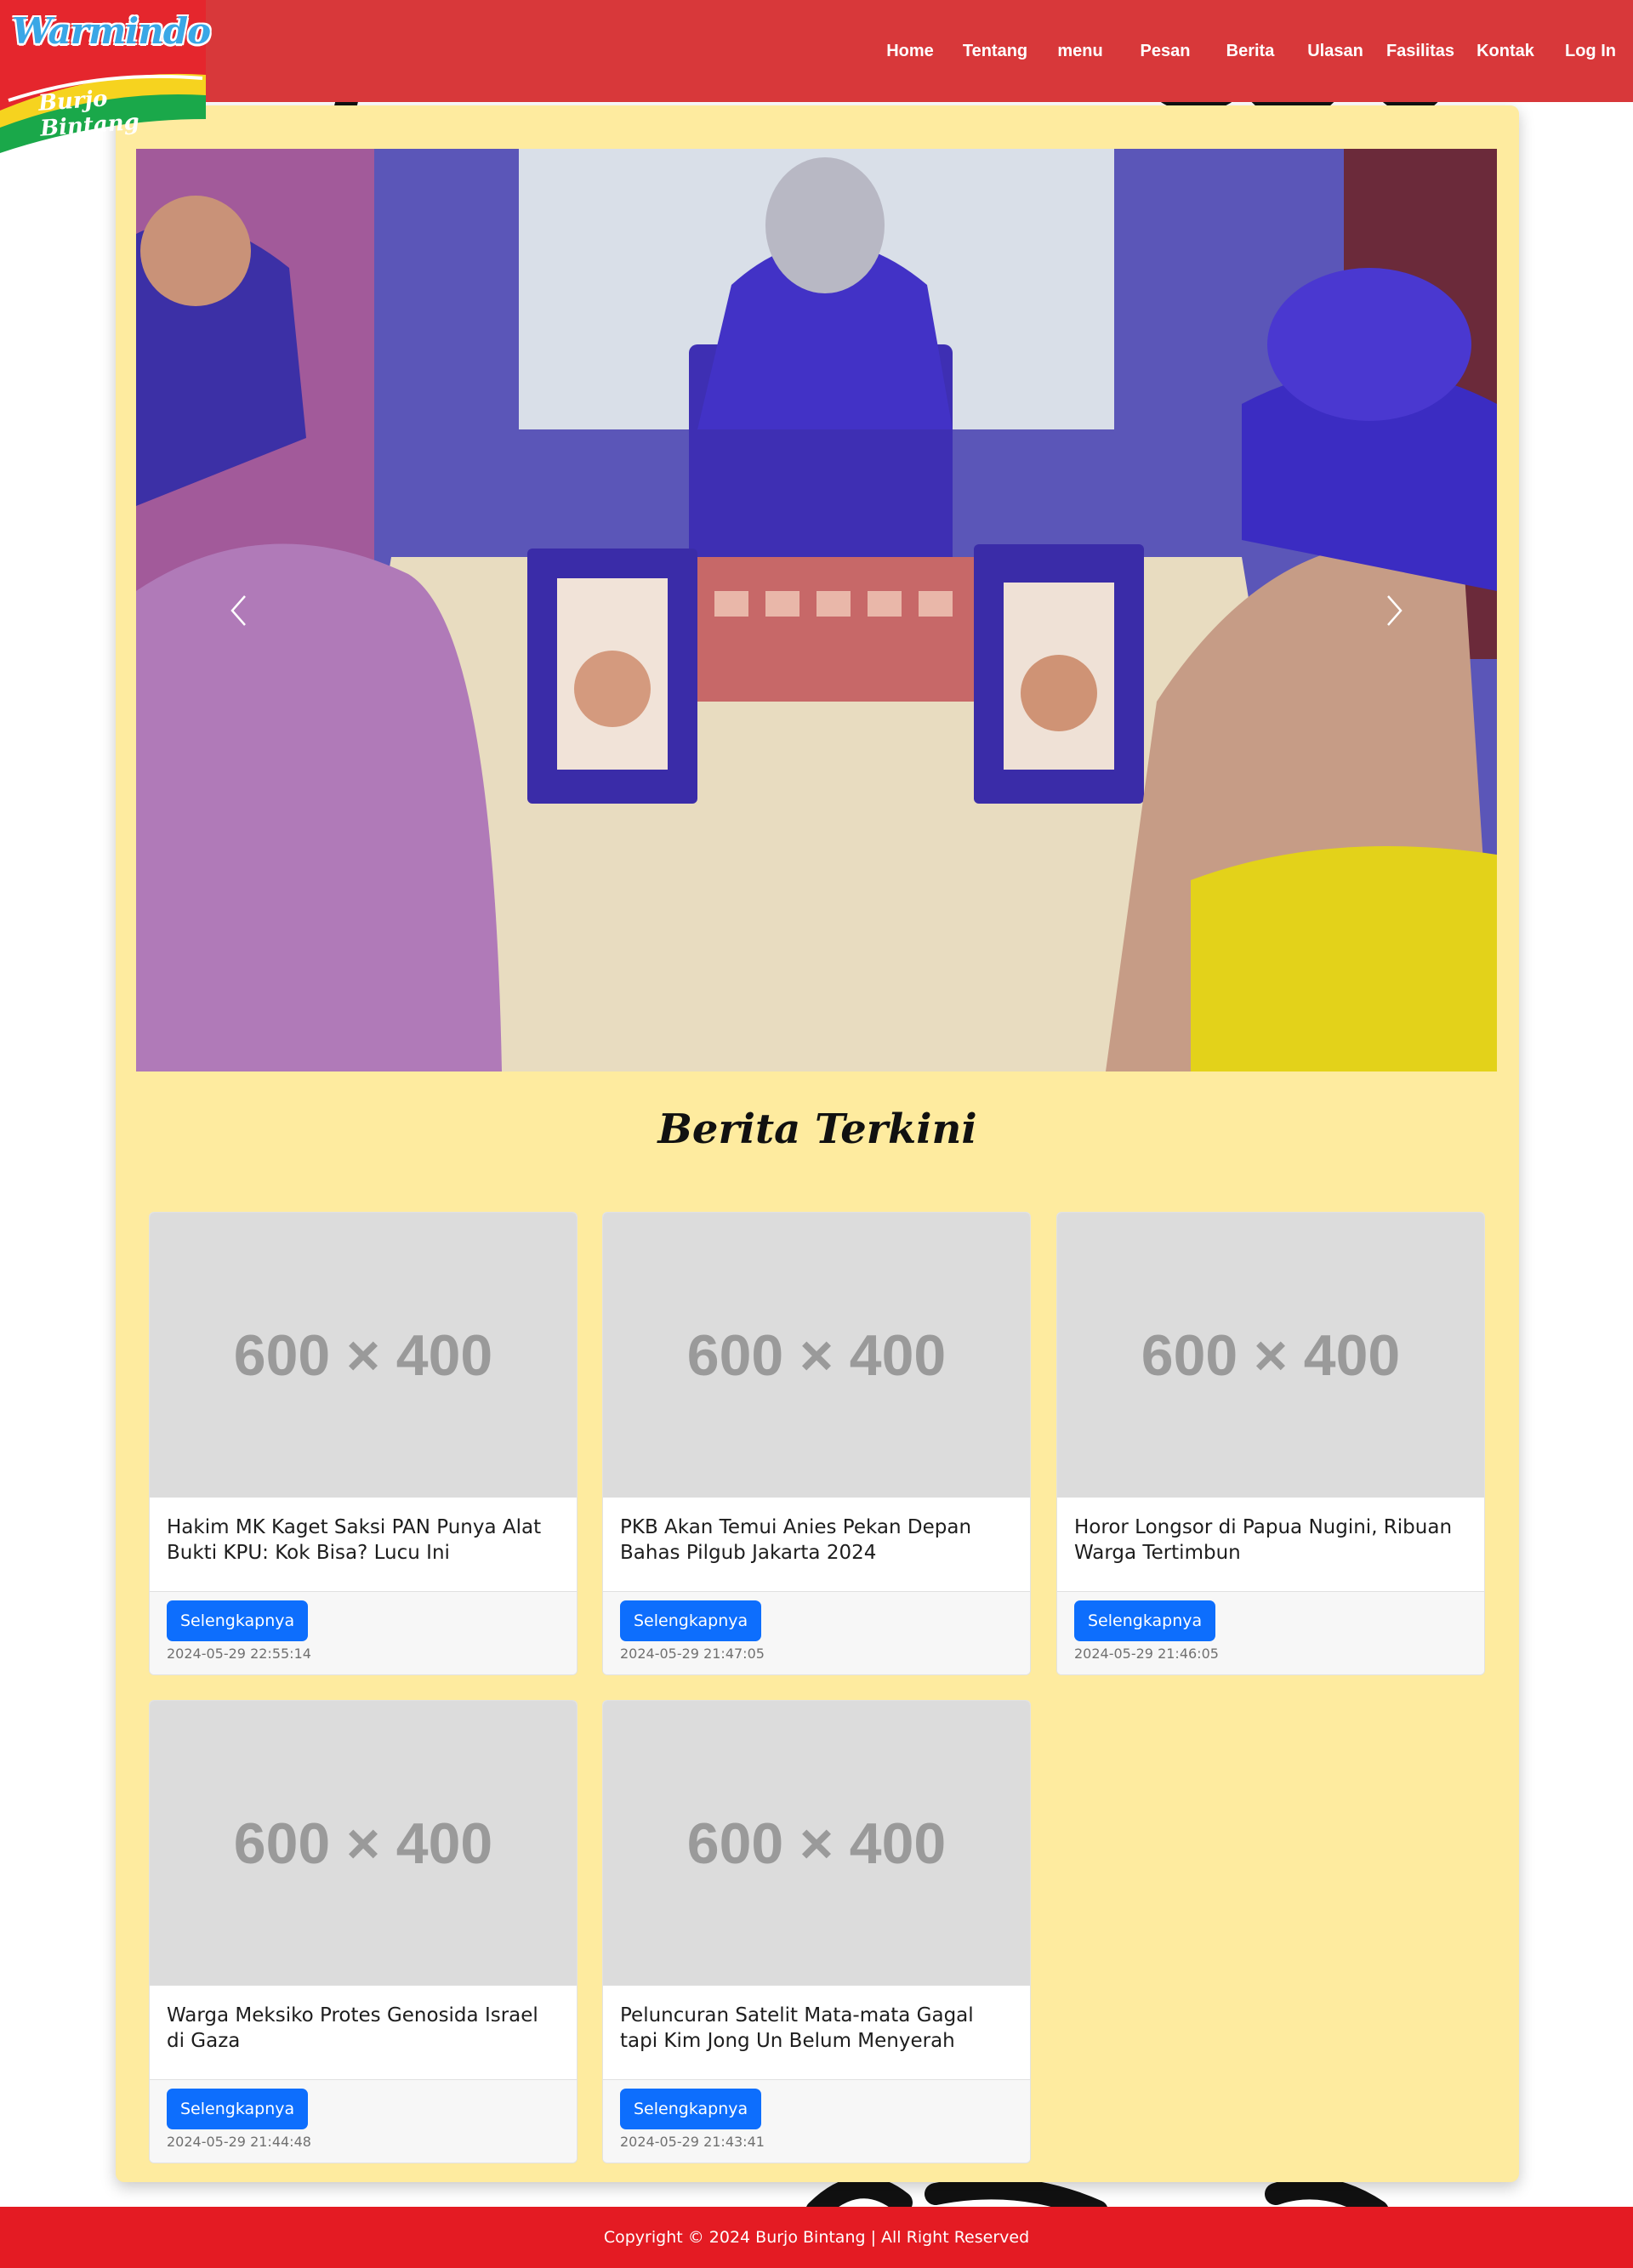 This screenshot has width=1633, height=2268. I want to click on news-card-footer: Selengkapnya 2024-05-29 21:43:41, so click(816, 2121).